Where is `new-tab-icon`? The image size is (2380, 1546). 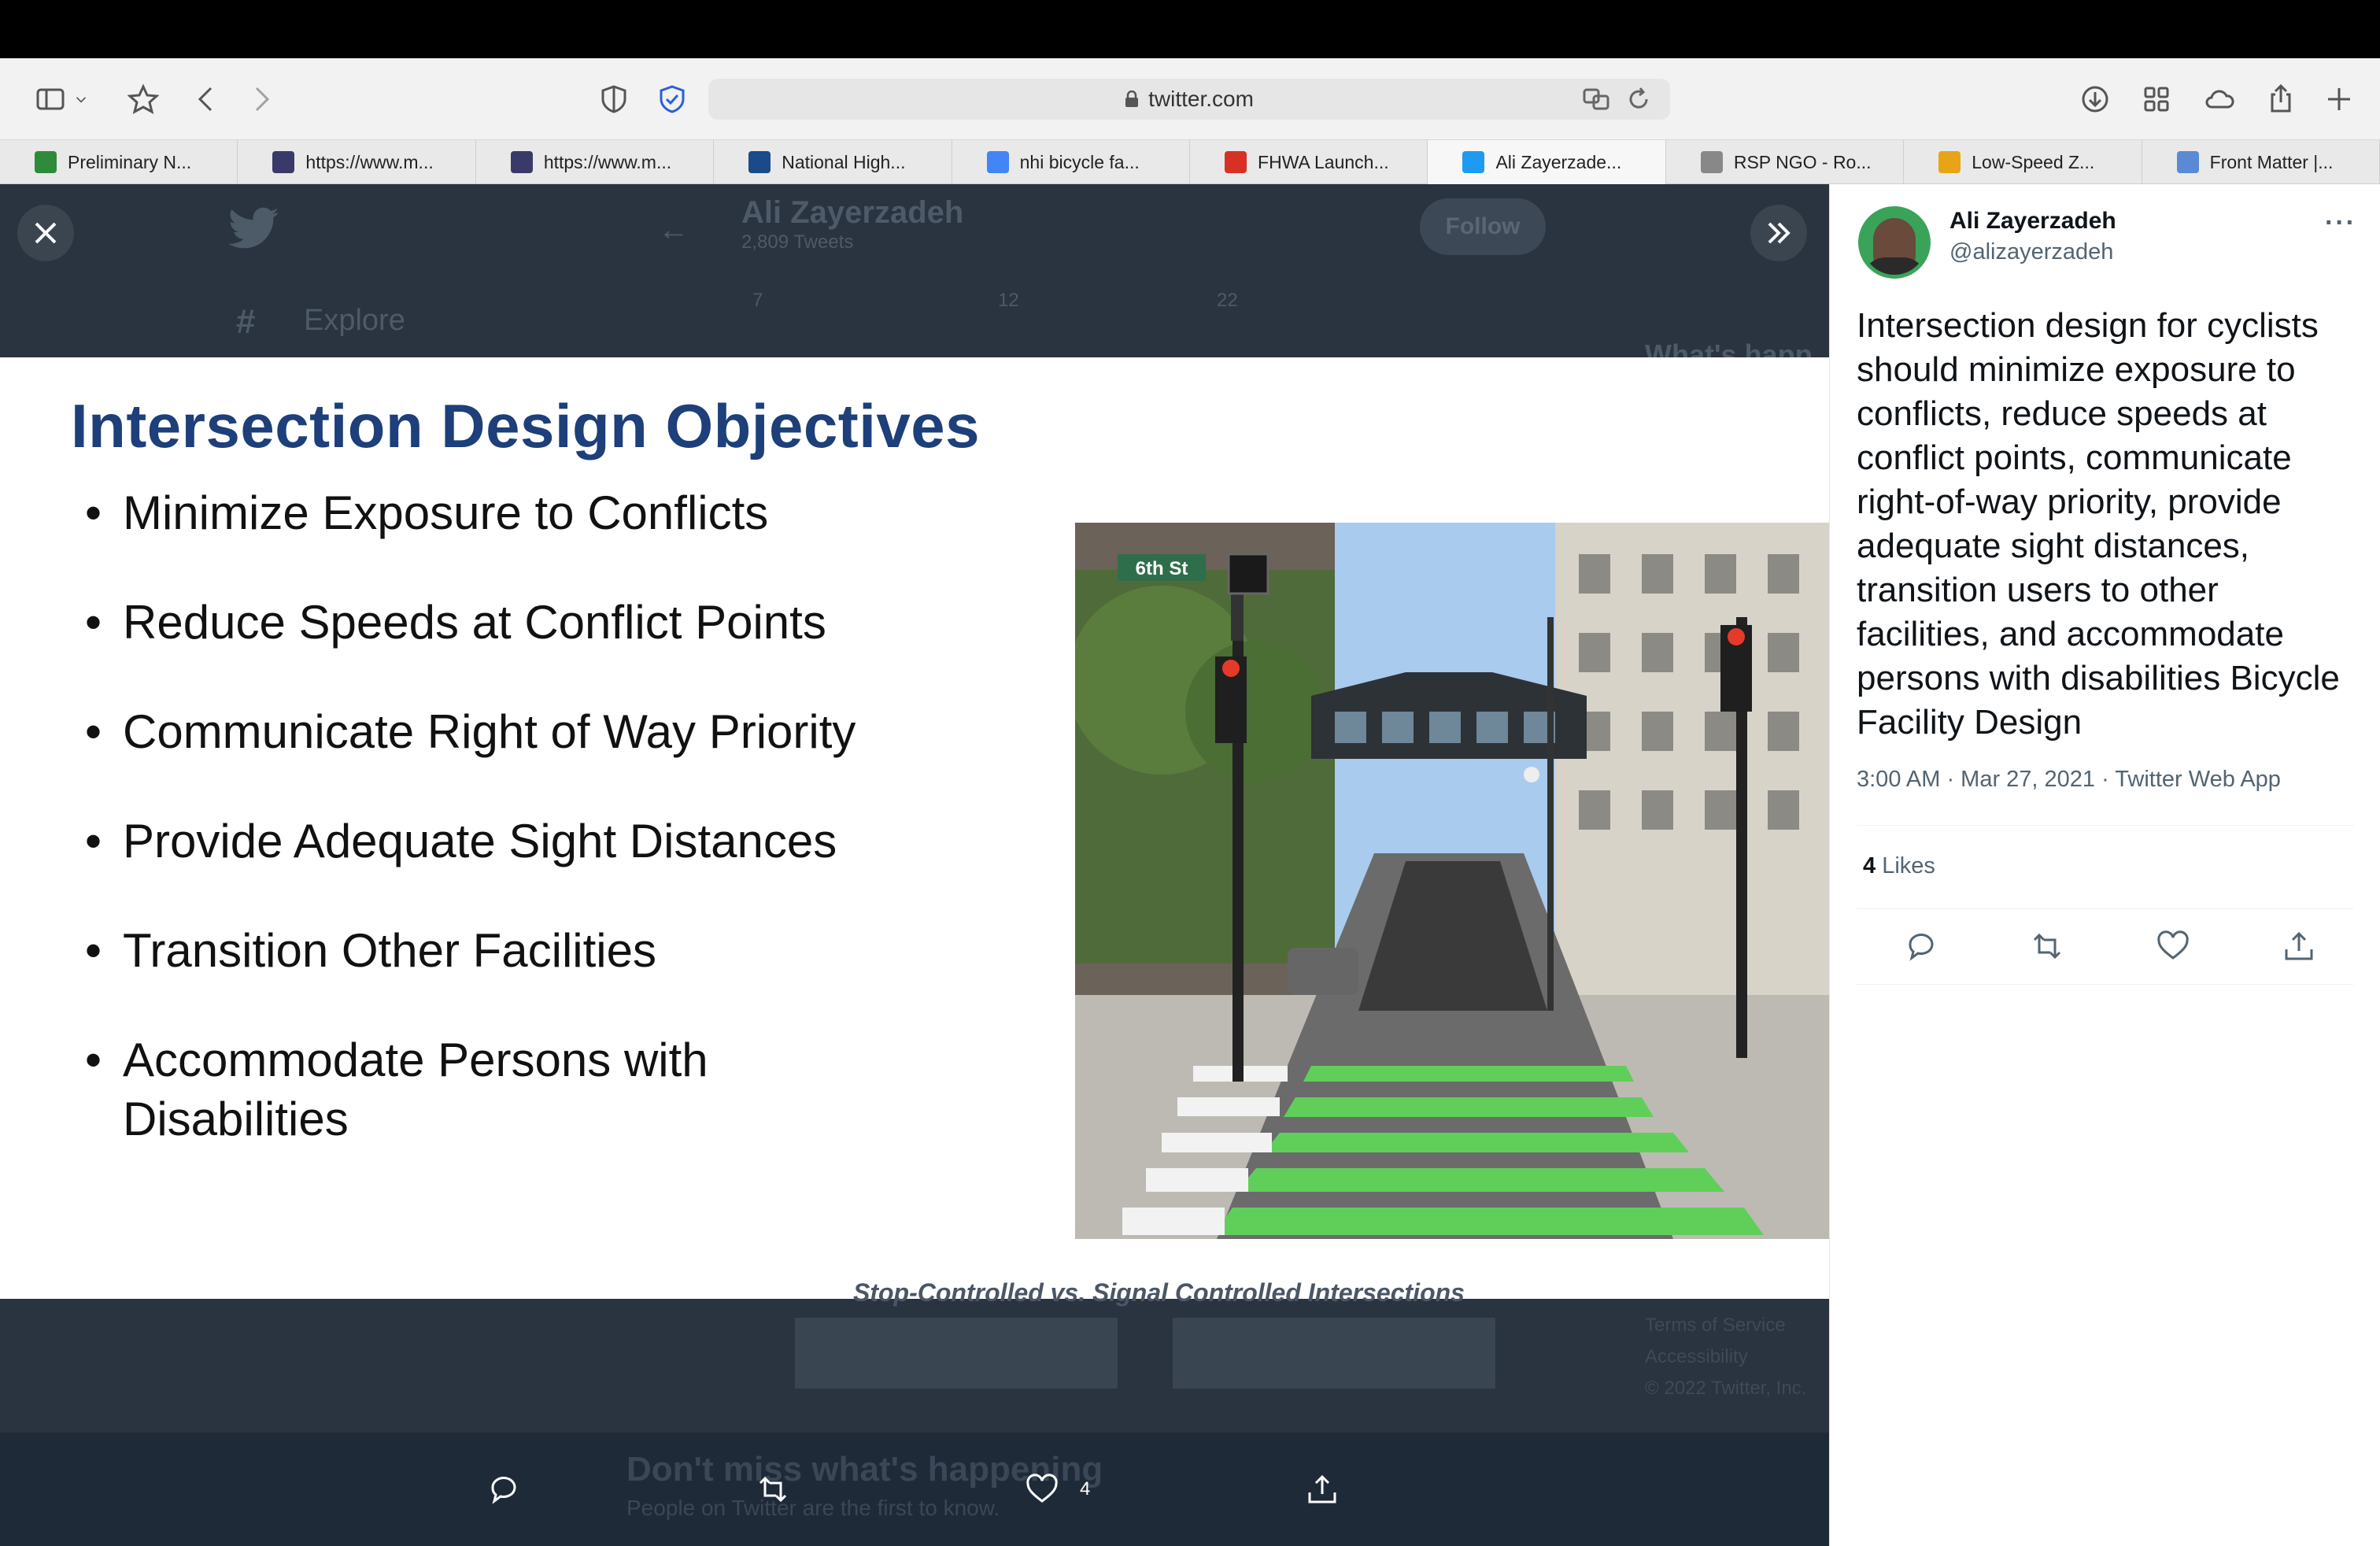 new-tab-icon is located at coordinates (2339, 99).